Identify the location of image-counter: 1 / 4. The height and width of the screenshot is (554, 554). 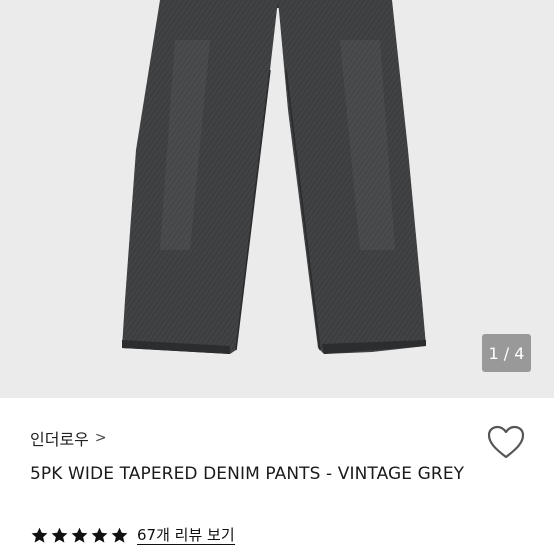
(506, 353).